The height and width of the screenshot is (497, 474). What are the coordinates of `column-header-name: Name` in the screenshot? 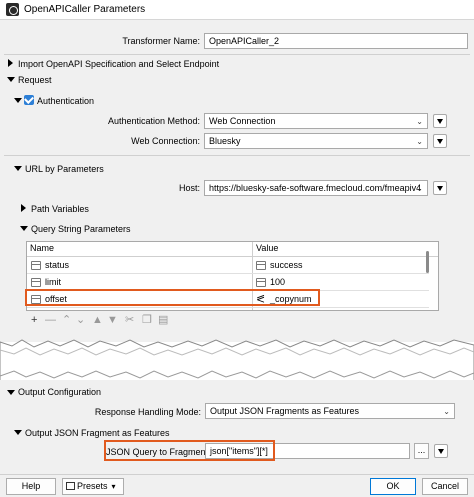 It's located at (139, 249).